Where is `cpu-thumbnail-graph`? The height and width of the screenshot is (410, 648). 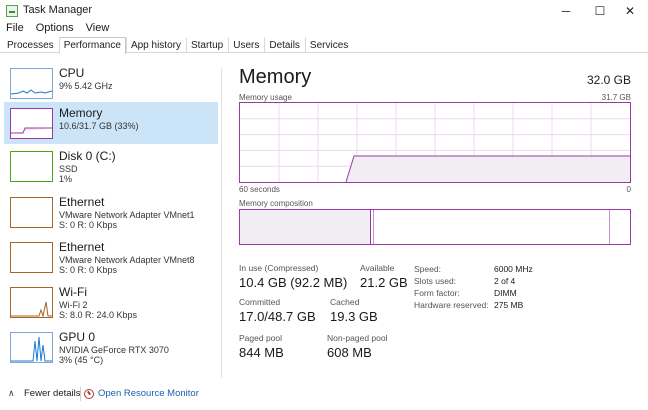
cpu-thumbnail-graph is located at coordinates (31, 83).